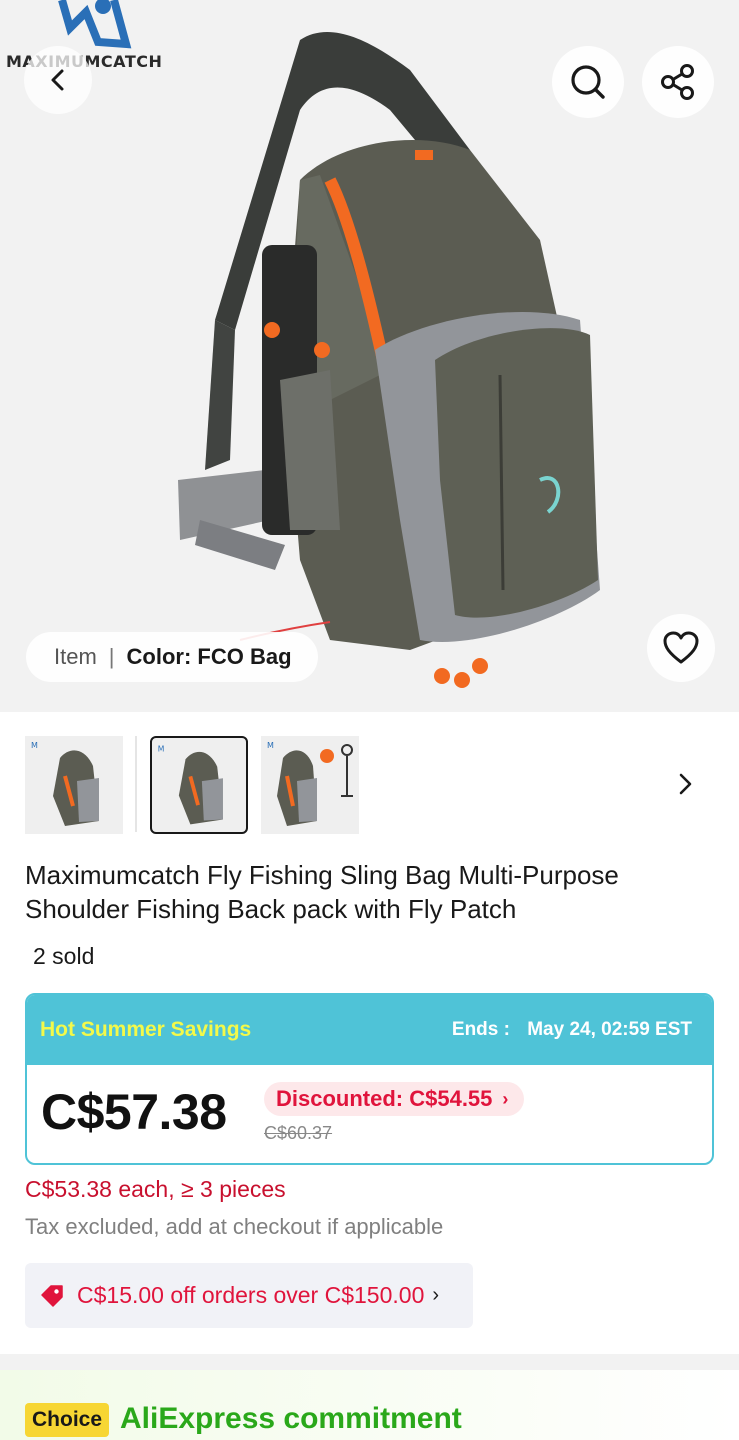 The width and height of the screenshot is (739, 1440). I want to click on thumbnail-3: M, so click(310, 785).